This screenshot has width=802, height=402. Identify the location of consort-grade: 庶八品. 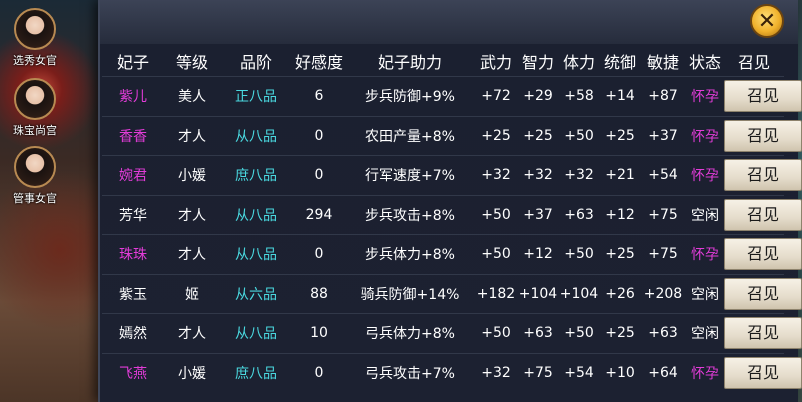
(256, 372).